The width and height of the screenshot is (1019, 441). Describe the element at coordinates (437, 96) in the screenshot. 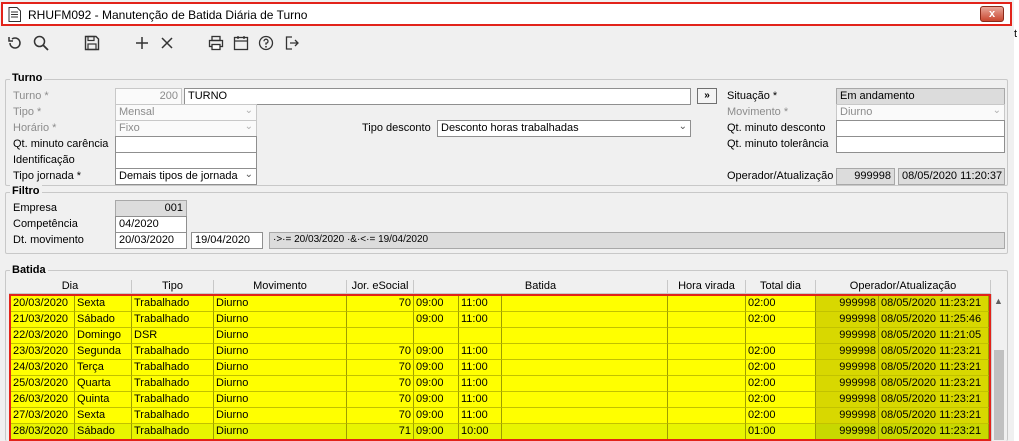

I see `turno-name-field: TURNO` at that location.